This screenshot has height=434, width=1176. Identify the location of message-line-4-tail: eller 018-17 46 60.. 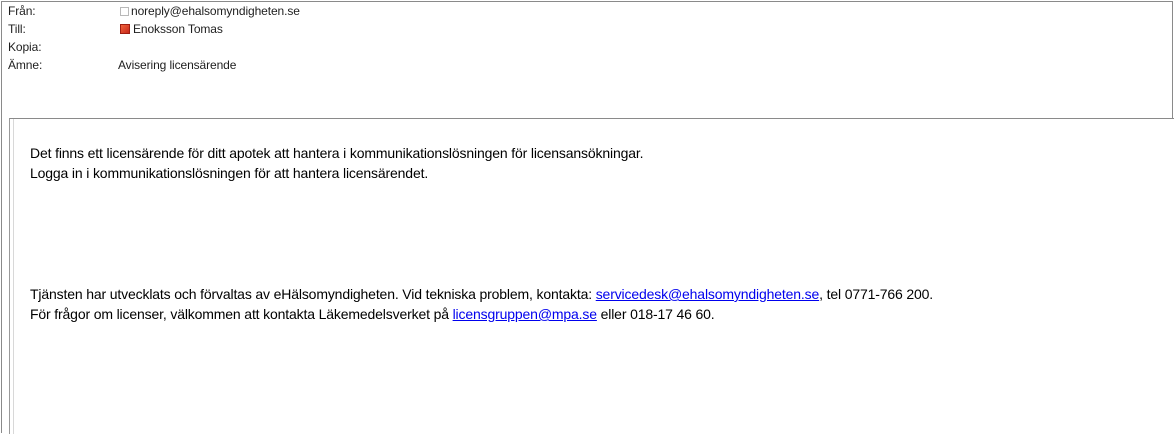
(655, 314).